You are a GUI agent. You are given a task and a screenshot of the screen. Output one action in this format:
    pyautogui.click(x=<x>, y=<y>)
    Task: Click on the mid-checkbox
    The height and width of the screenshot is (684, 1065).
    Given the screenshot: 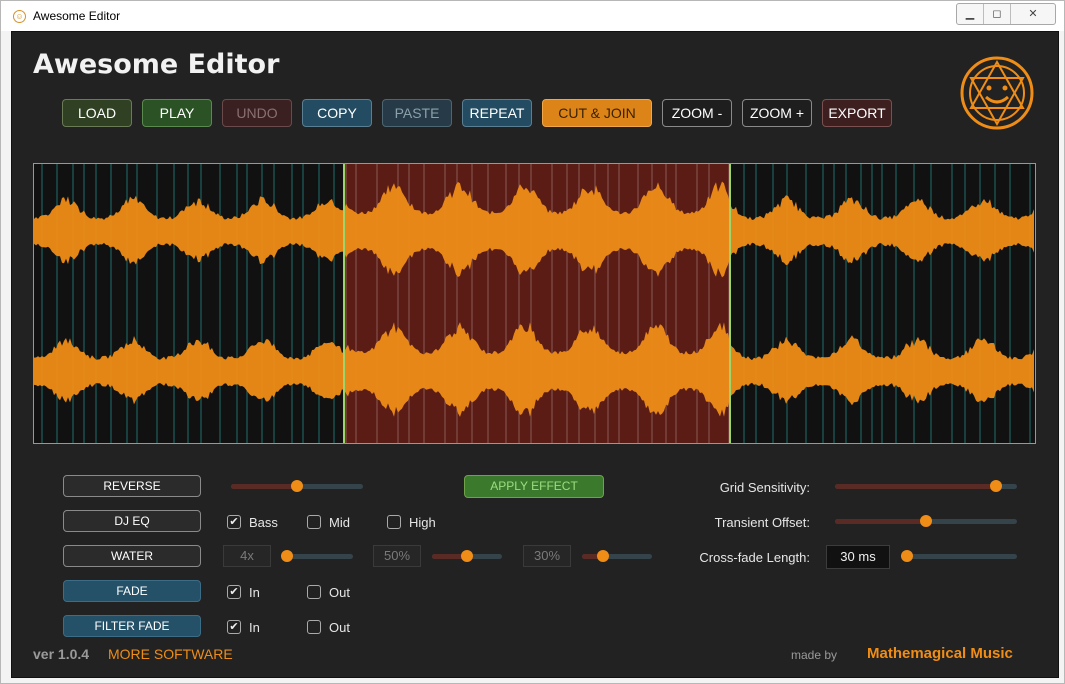 What is the action you would take?
    pyautogui.click(x=314, y=522)
    